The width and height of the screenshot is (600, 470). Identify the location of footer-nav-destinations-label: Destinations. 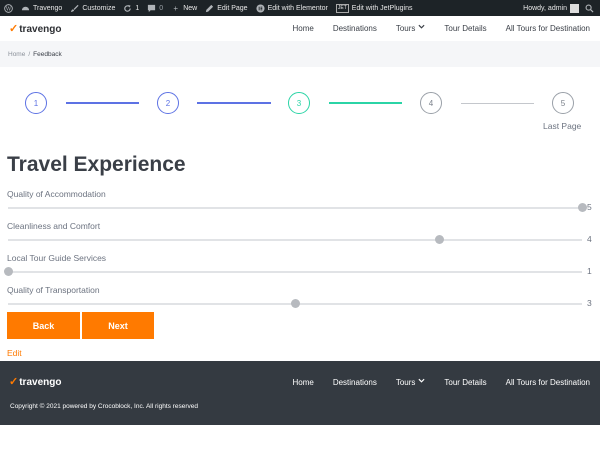
(354, 382).